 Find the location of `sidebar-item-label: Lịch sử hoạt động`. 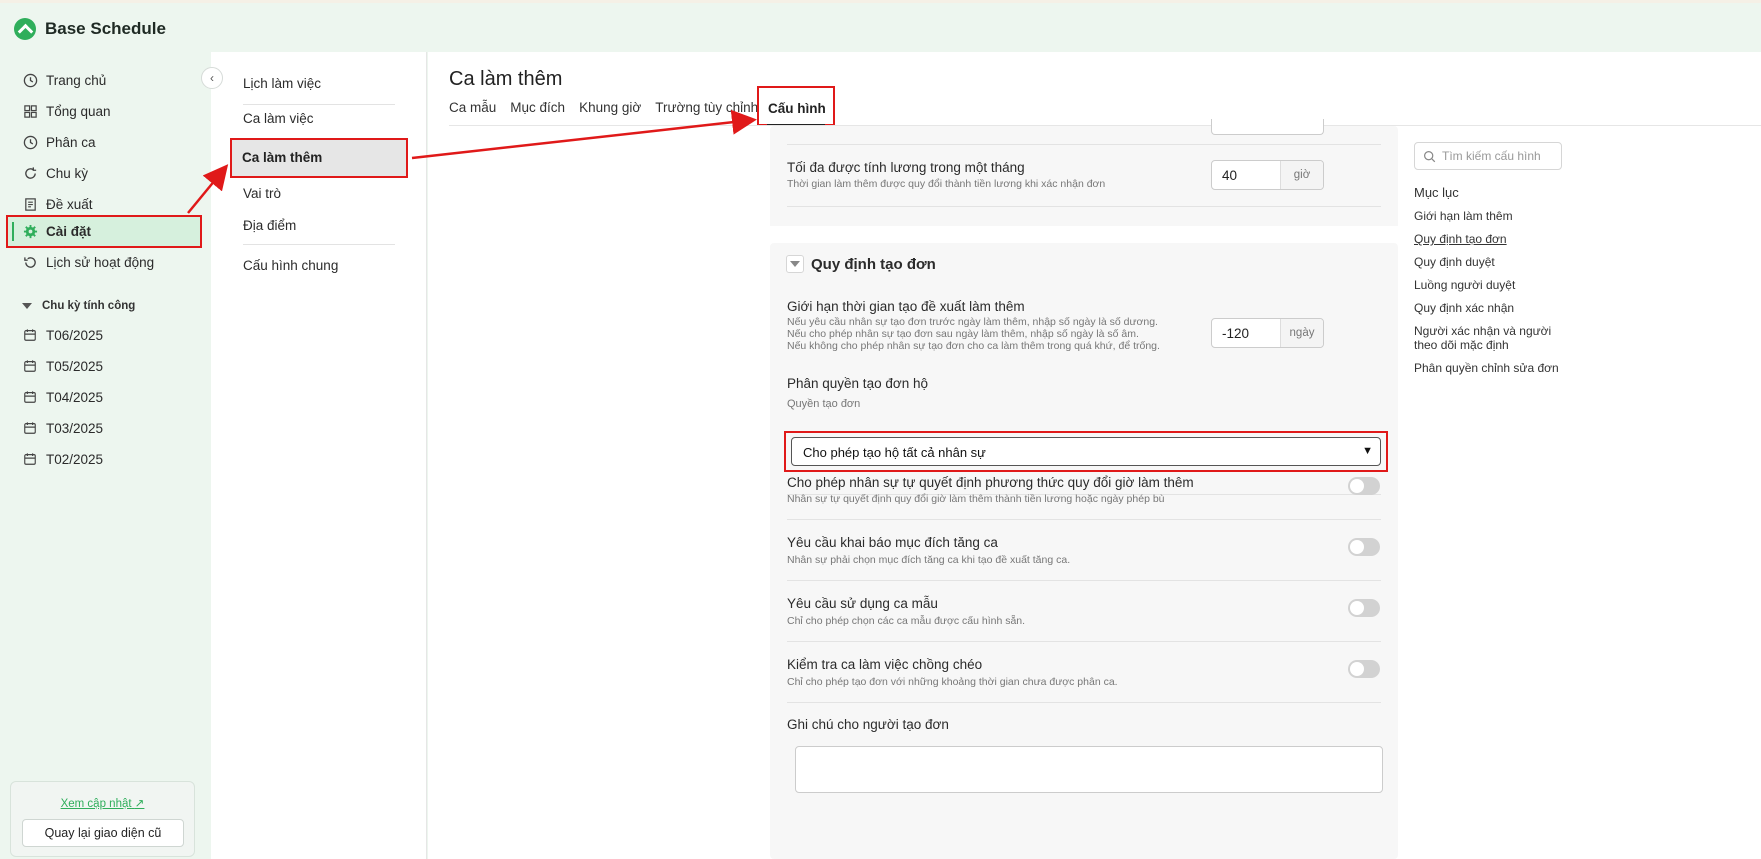

sidebar-item-label: Lịch sử hoạt động is located at coordinates (100, 262).